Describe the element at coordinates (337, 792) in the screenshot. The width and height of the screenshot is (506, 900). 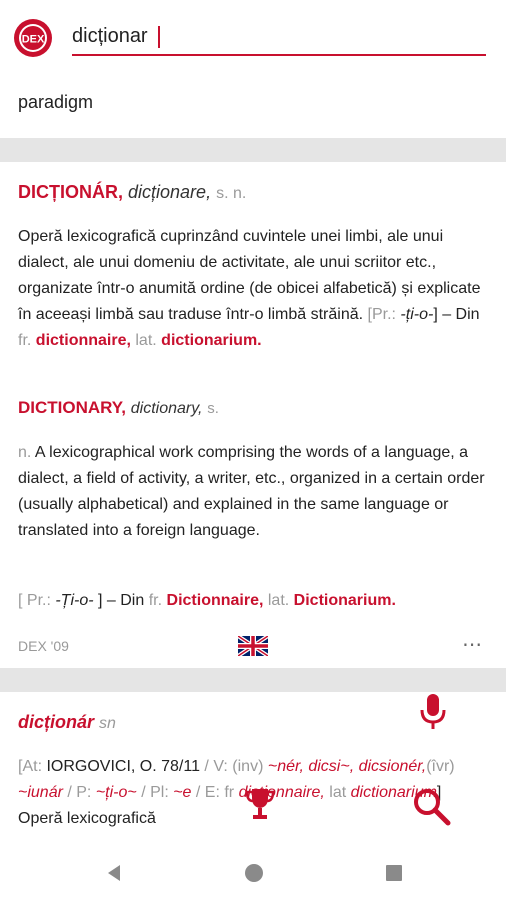
I see `etym-lang: lat` at that location.